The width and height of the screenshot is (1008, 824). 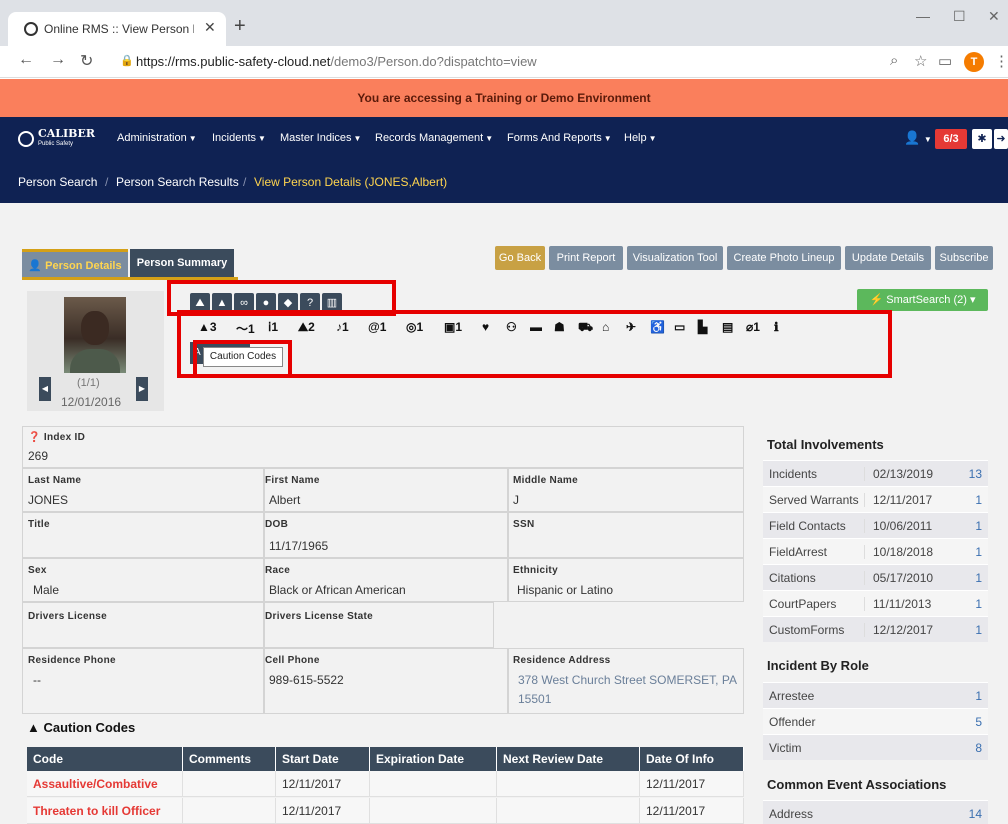 I want to click on new-tab-icon: +, so click(x=240, y=26).